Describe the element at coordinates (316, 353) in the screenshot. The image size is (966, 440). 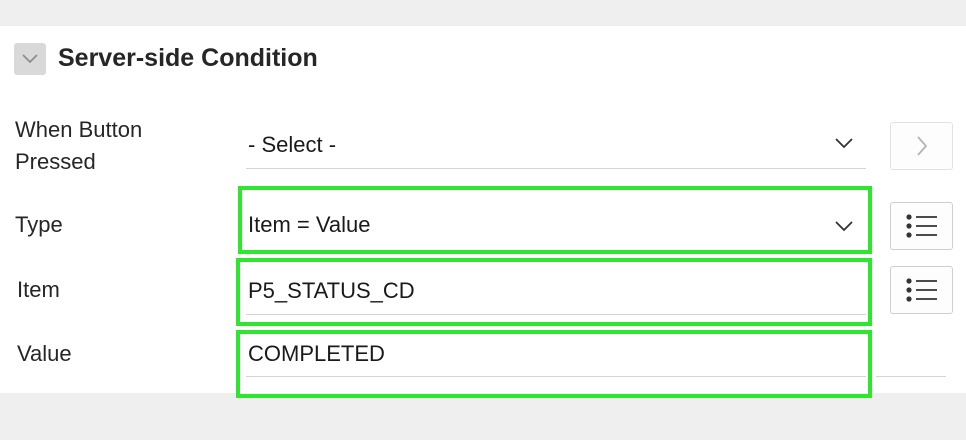
I see `value-value: COMPLETED` at that location.